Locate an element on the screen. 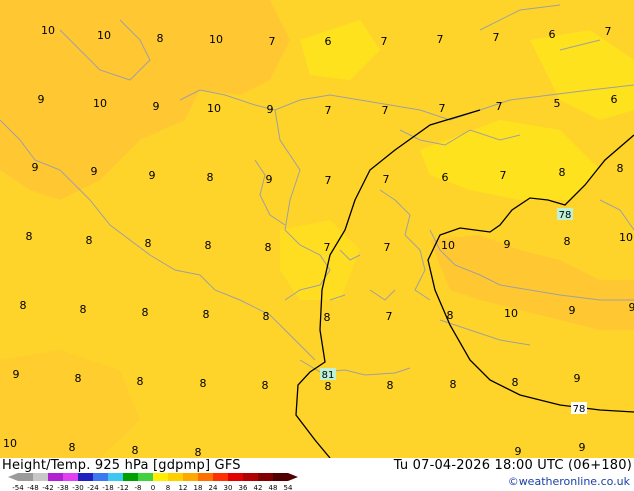 The width and height of the screenshot is (634, 491). colorbar-arrow-right is located at coordinates (293, 477).